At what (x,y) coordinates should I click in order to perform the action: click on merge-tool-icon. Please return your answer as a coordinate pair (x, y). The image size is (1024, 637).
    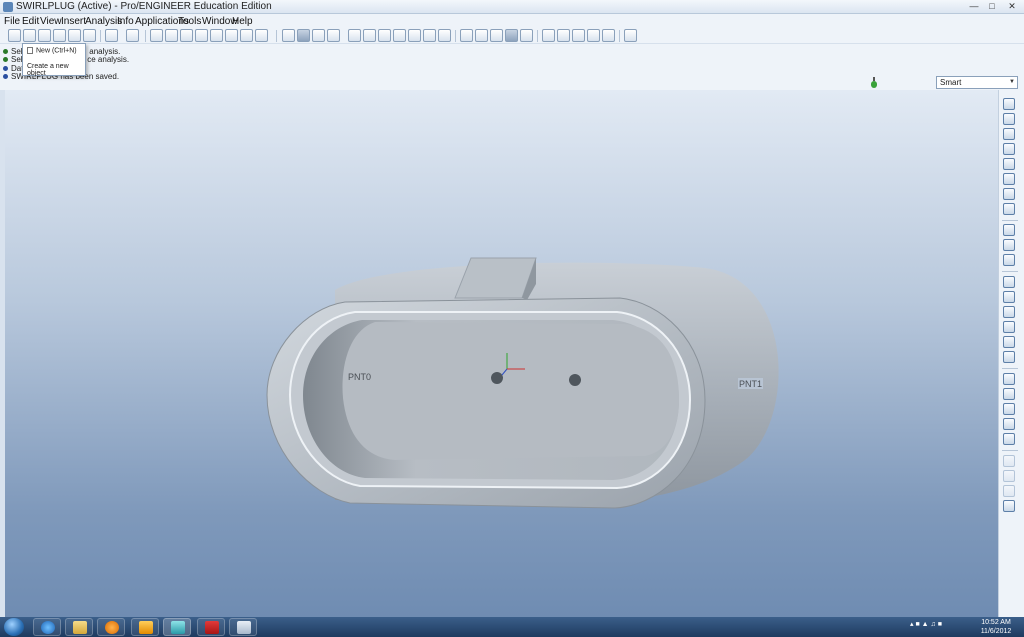
    Looking at the image, I should click on (1009, 409).